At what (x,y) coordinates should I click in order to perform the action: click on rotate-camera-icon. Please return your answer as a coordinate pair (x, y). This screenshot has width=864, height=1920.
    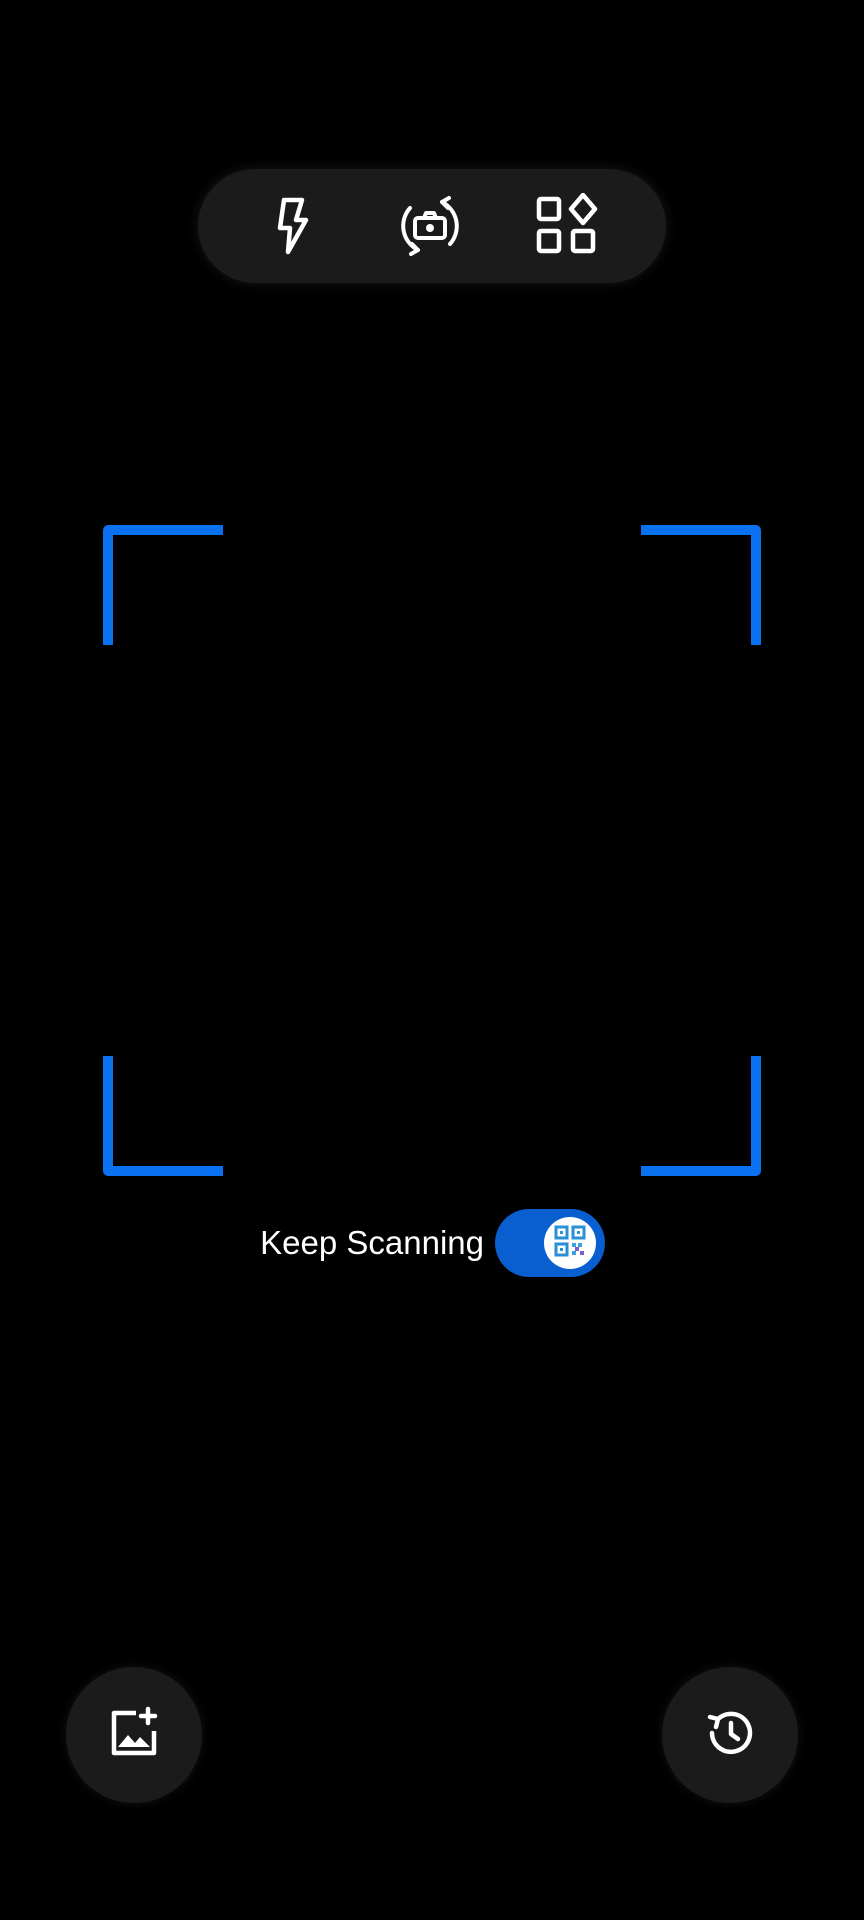
    Looking at the image, I should click on (430, 226).